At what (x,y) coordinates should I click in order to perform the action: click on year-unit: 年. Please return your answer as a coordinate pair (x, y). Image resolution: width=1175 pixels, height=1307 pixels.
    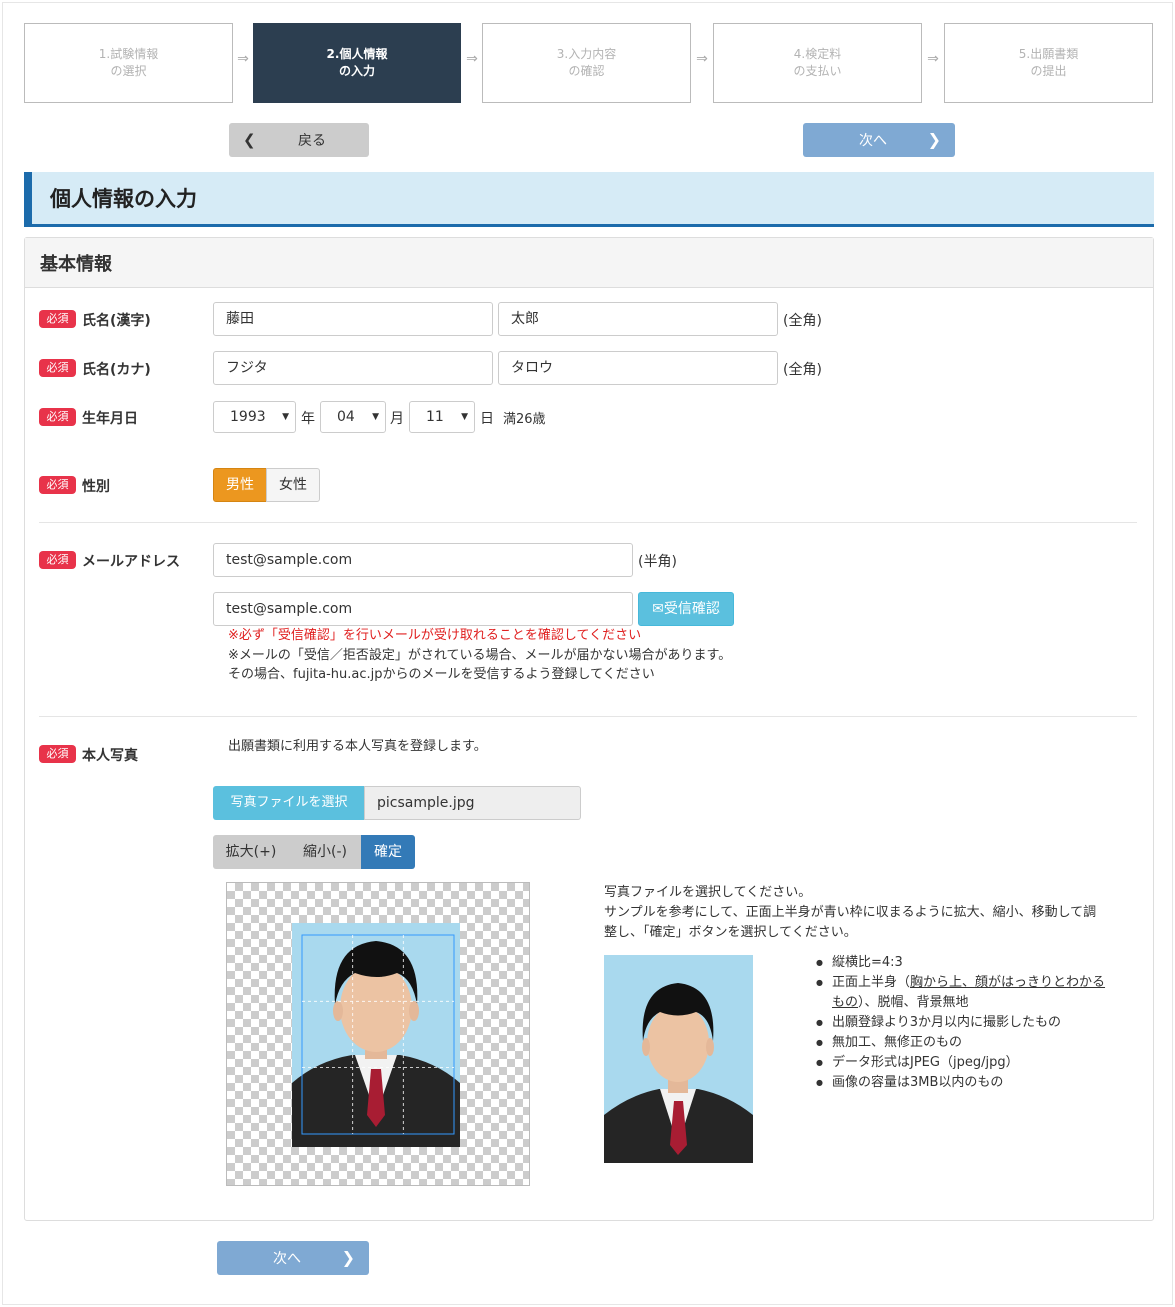
    Looking at the image, I should click on (308, 419).